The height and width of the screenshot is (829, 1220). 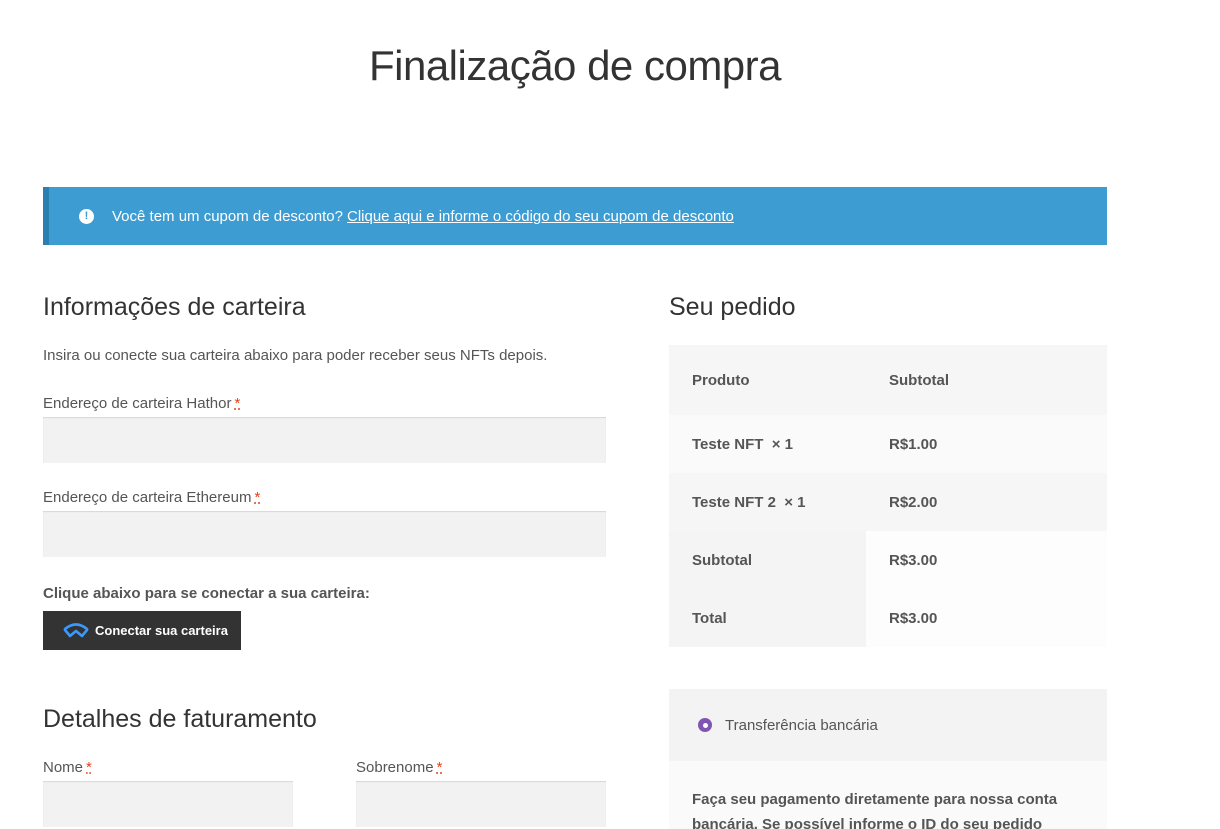 I want to click on payment-method-label: Transferência bancária, so click(x=801, y=725).